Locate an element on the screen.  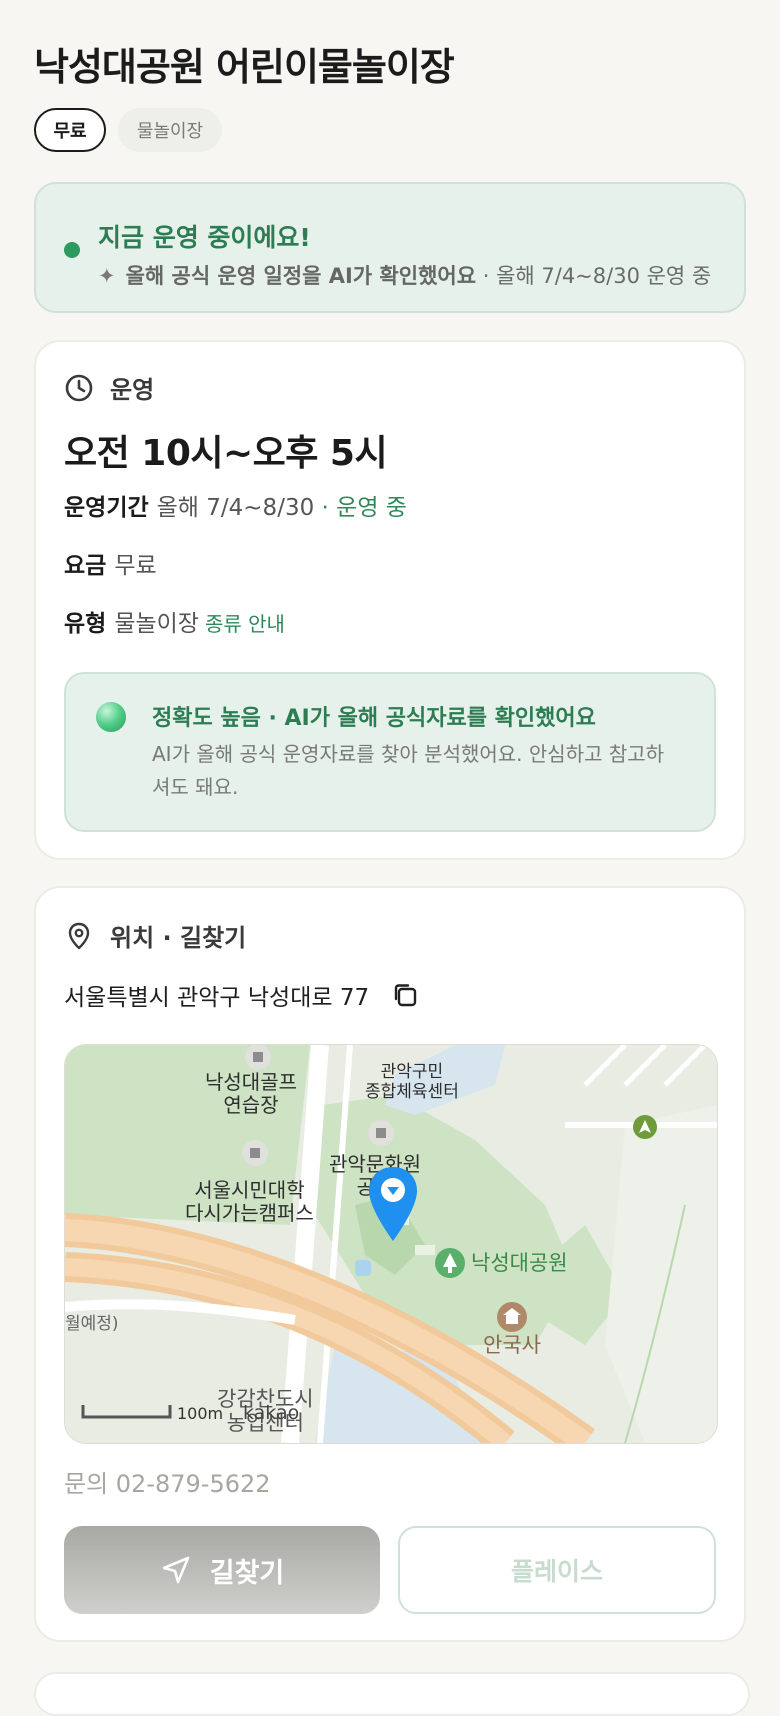
period-label: 운영기간 is located at coordinates (106, 508).